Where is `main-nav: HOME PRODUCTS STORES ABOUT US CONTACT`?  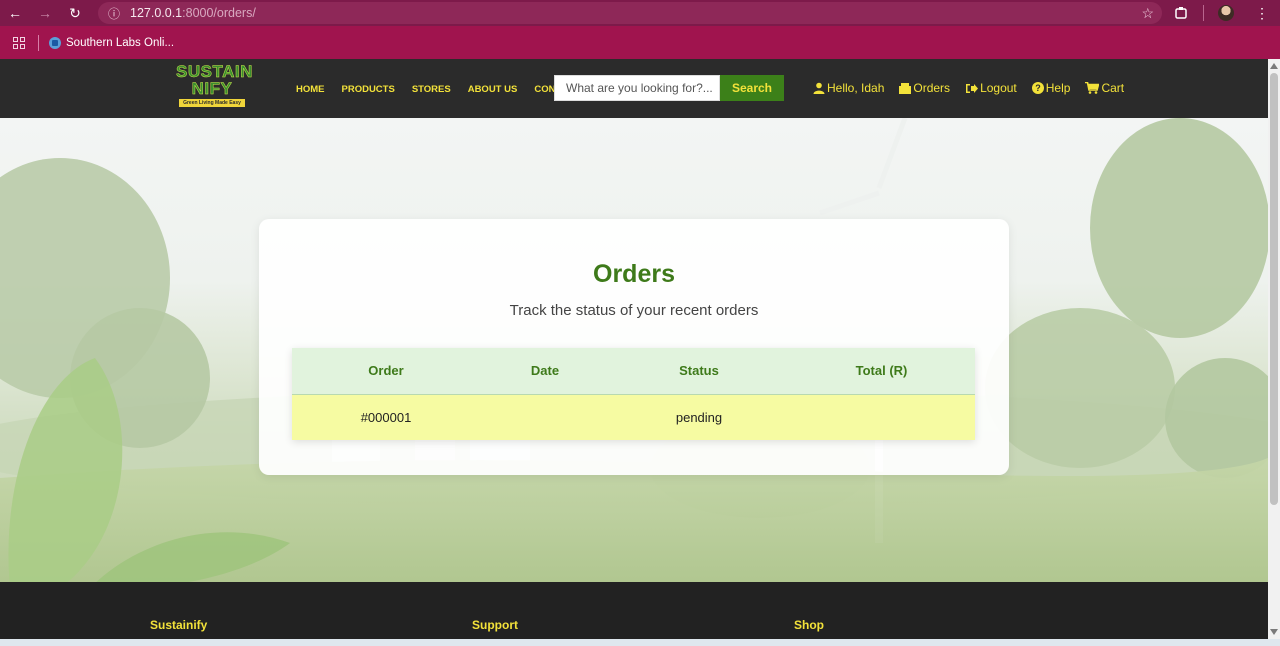 main-nav: HOME PRODUCTS STORES ABOUT US CONTACT is located at coordinates (446, 89).